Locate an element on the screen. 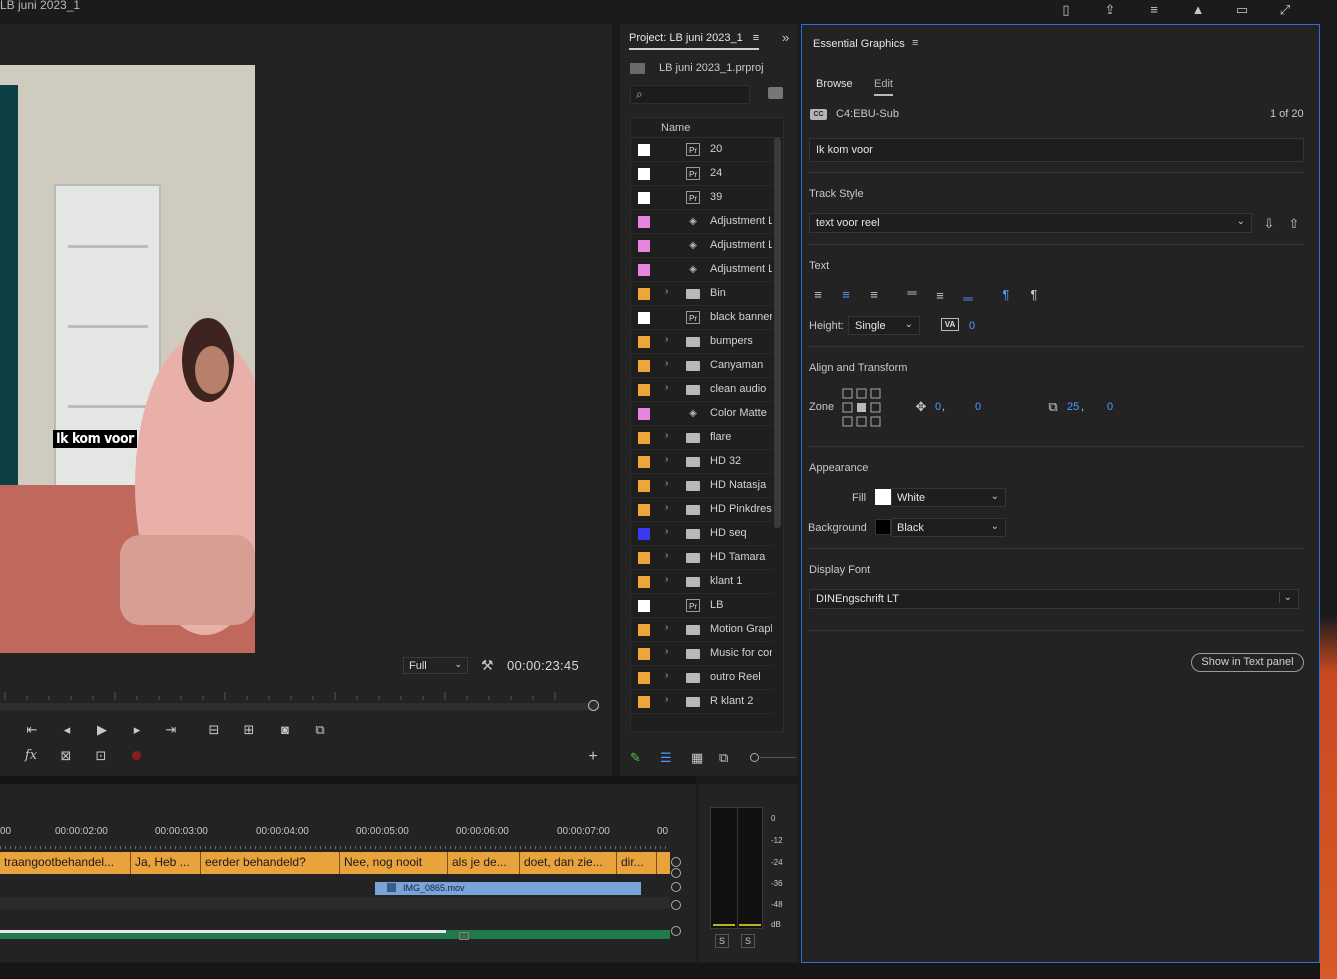 Image resolution: width=1337 pixels, height=979 pixels. project-item-row: › HD Natasja is located at coordinates (701, 486).